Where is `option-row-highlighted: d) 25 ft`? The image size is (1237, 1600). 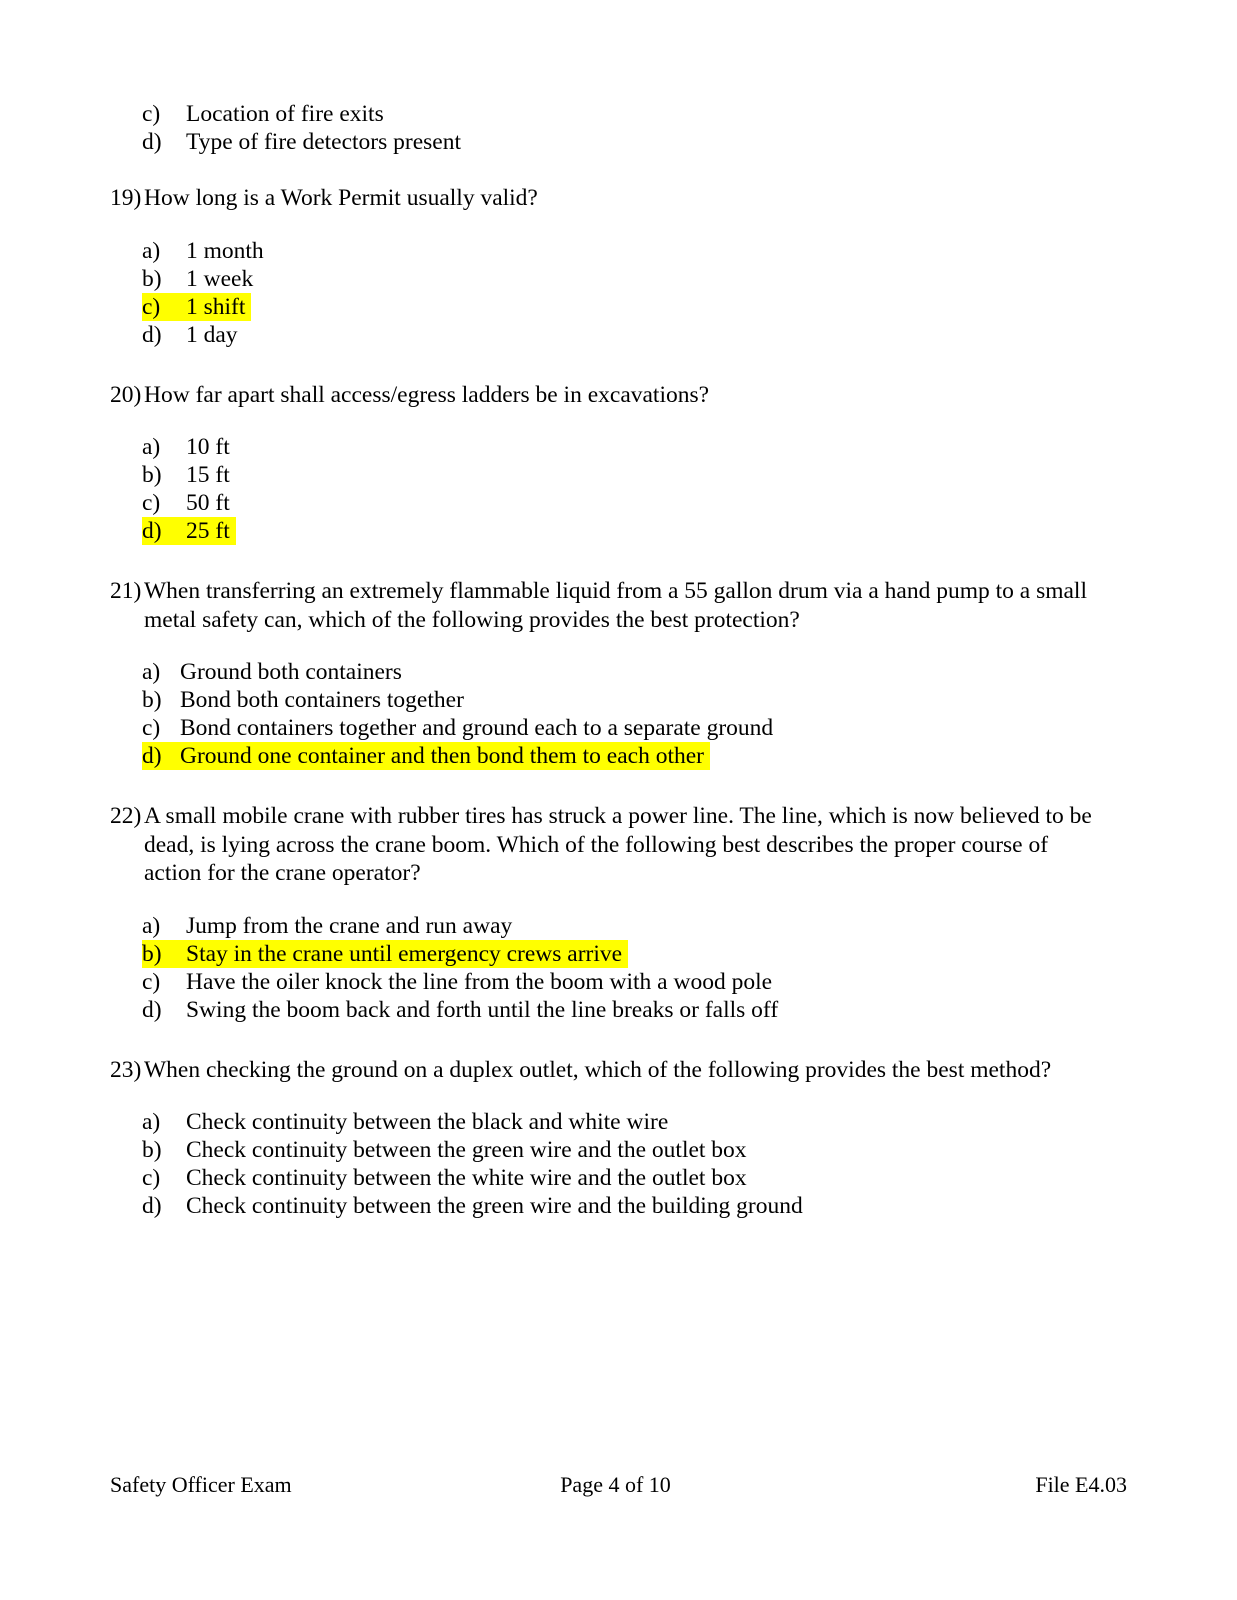
option-row-highlighted: d) 25 ft is located at coordinates (189, 531).